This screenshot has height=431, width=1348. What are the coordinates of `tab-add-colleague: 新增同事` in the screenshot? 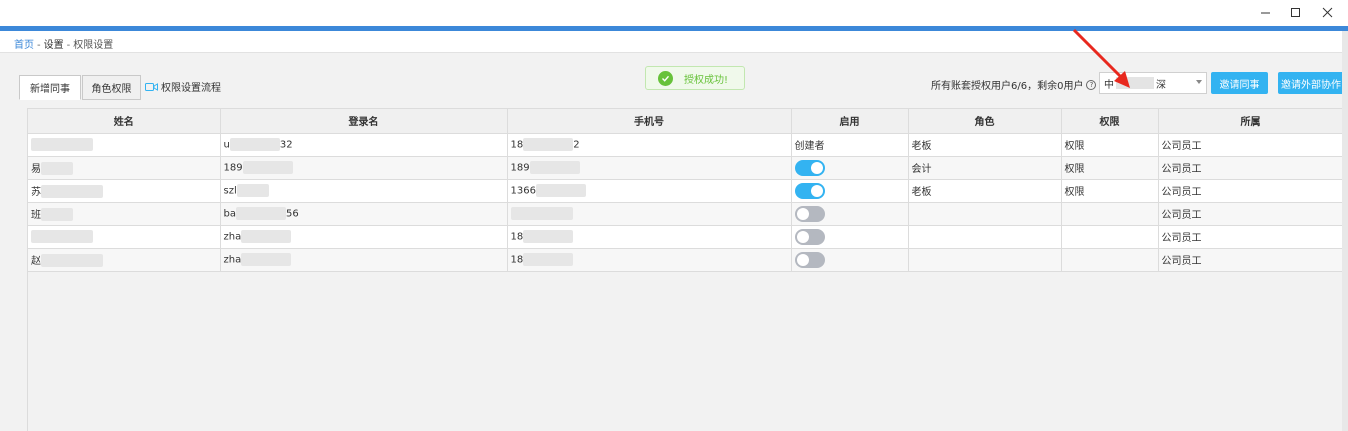 It's located at (50, 87).